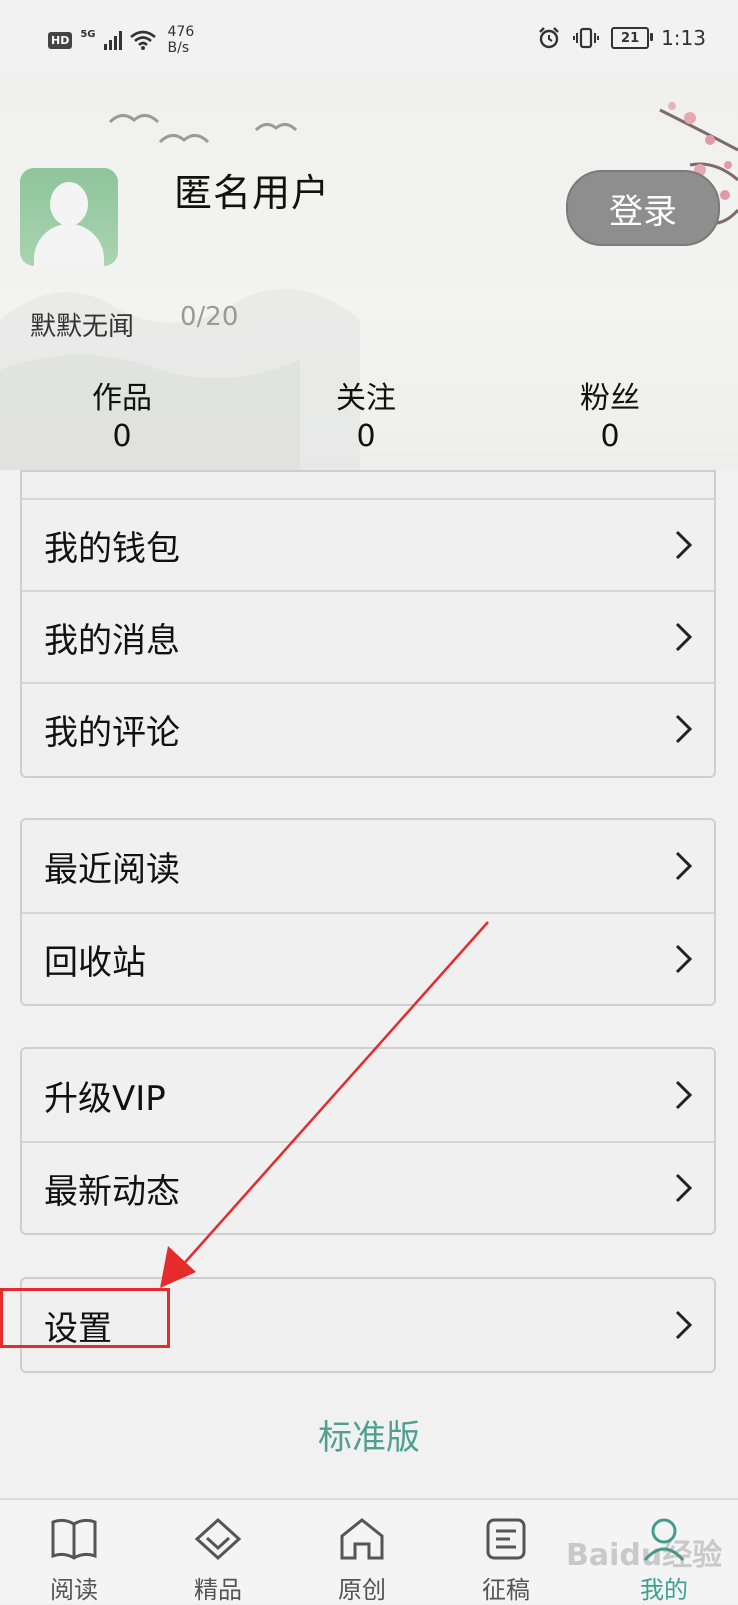 The width and height of the screenshot is (738, 1605). Describe the element at coordinates (69, 204) in the screenshot. I see `avatar-head` at that location.